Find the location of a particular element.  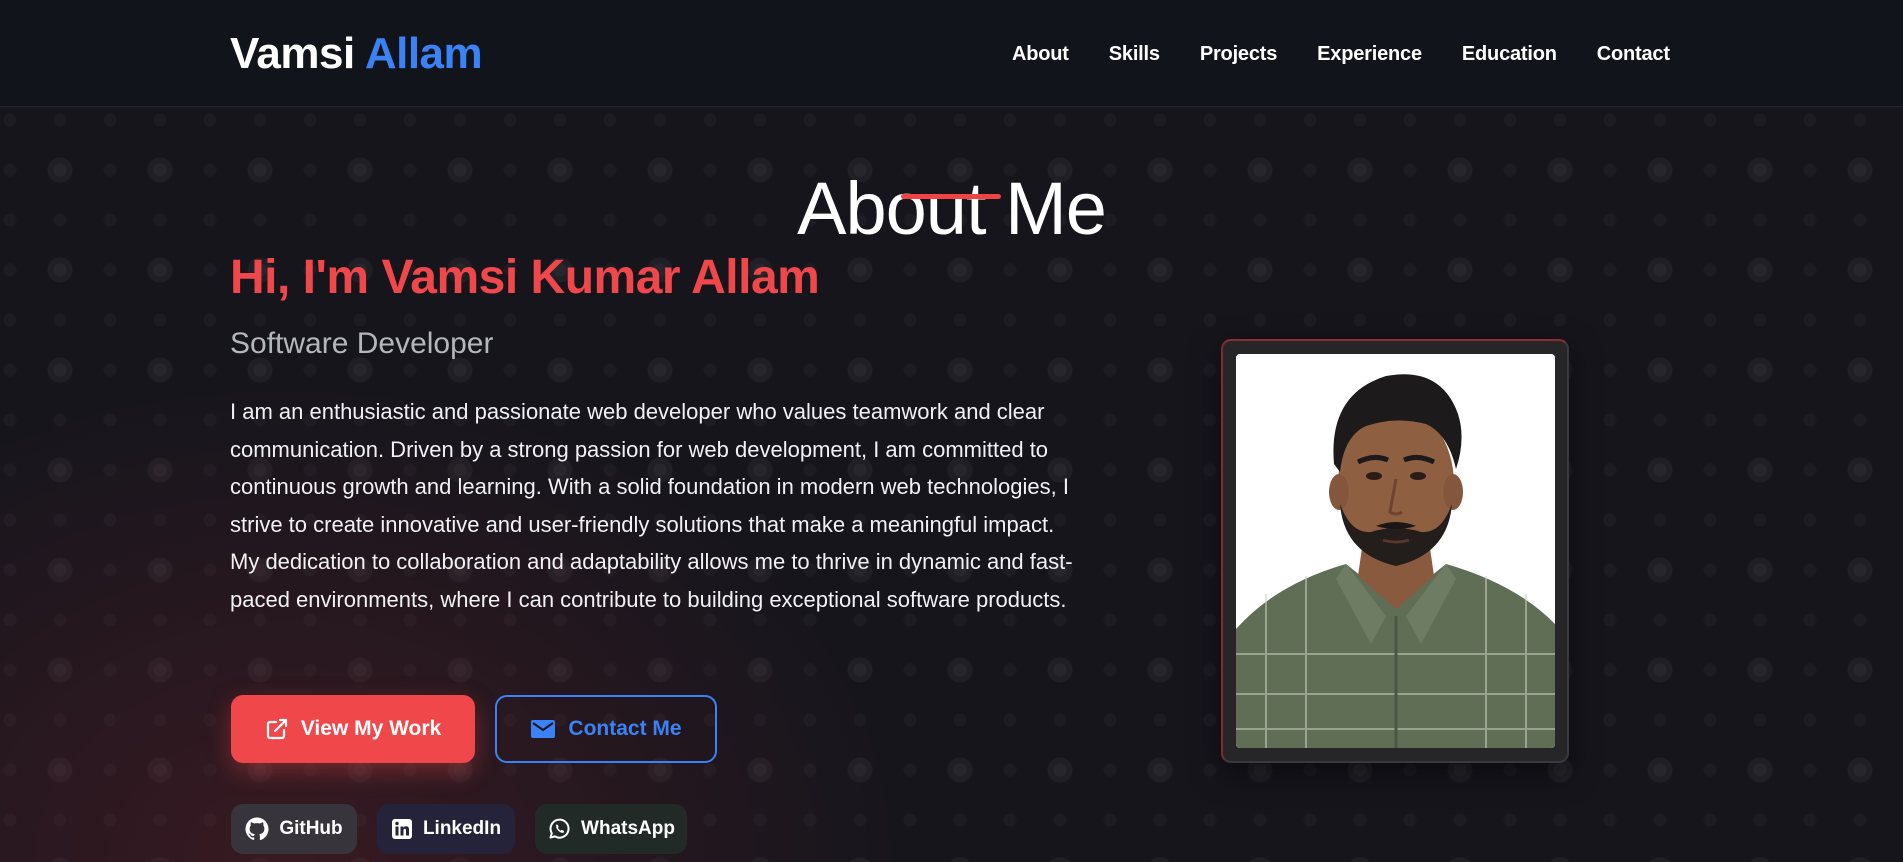

contact-me-button: Contact Me is located at coordinates (606, 729).